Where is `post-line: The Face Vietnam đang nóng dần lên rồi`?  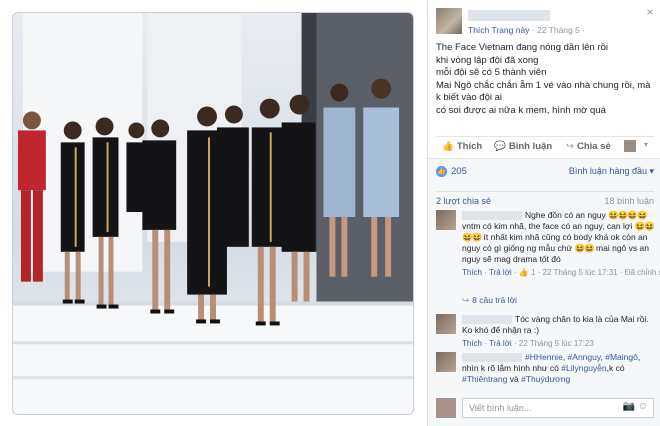 post-line: The Face Vietnam đang nóng dần lên rồi is located at coordinates (522, 47).